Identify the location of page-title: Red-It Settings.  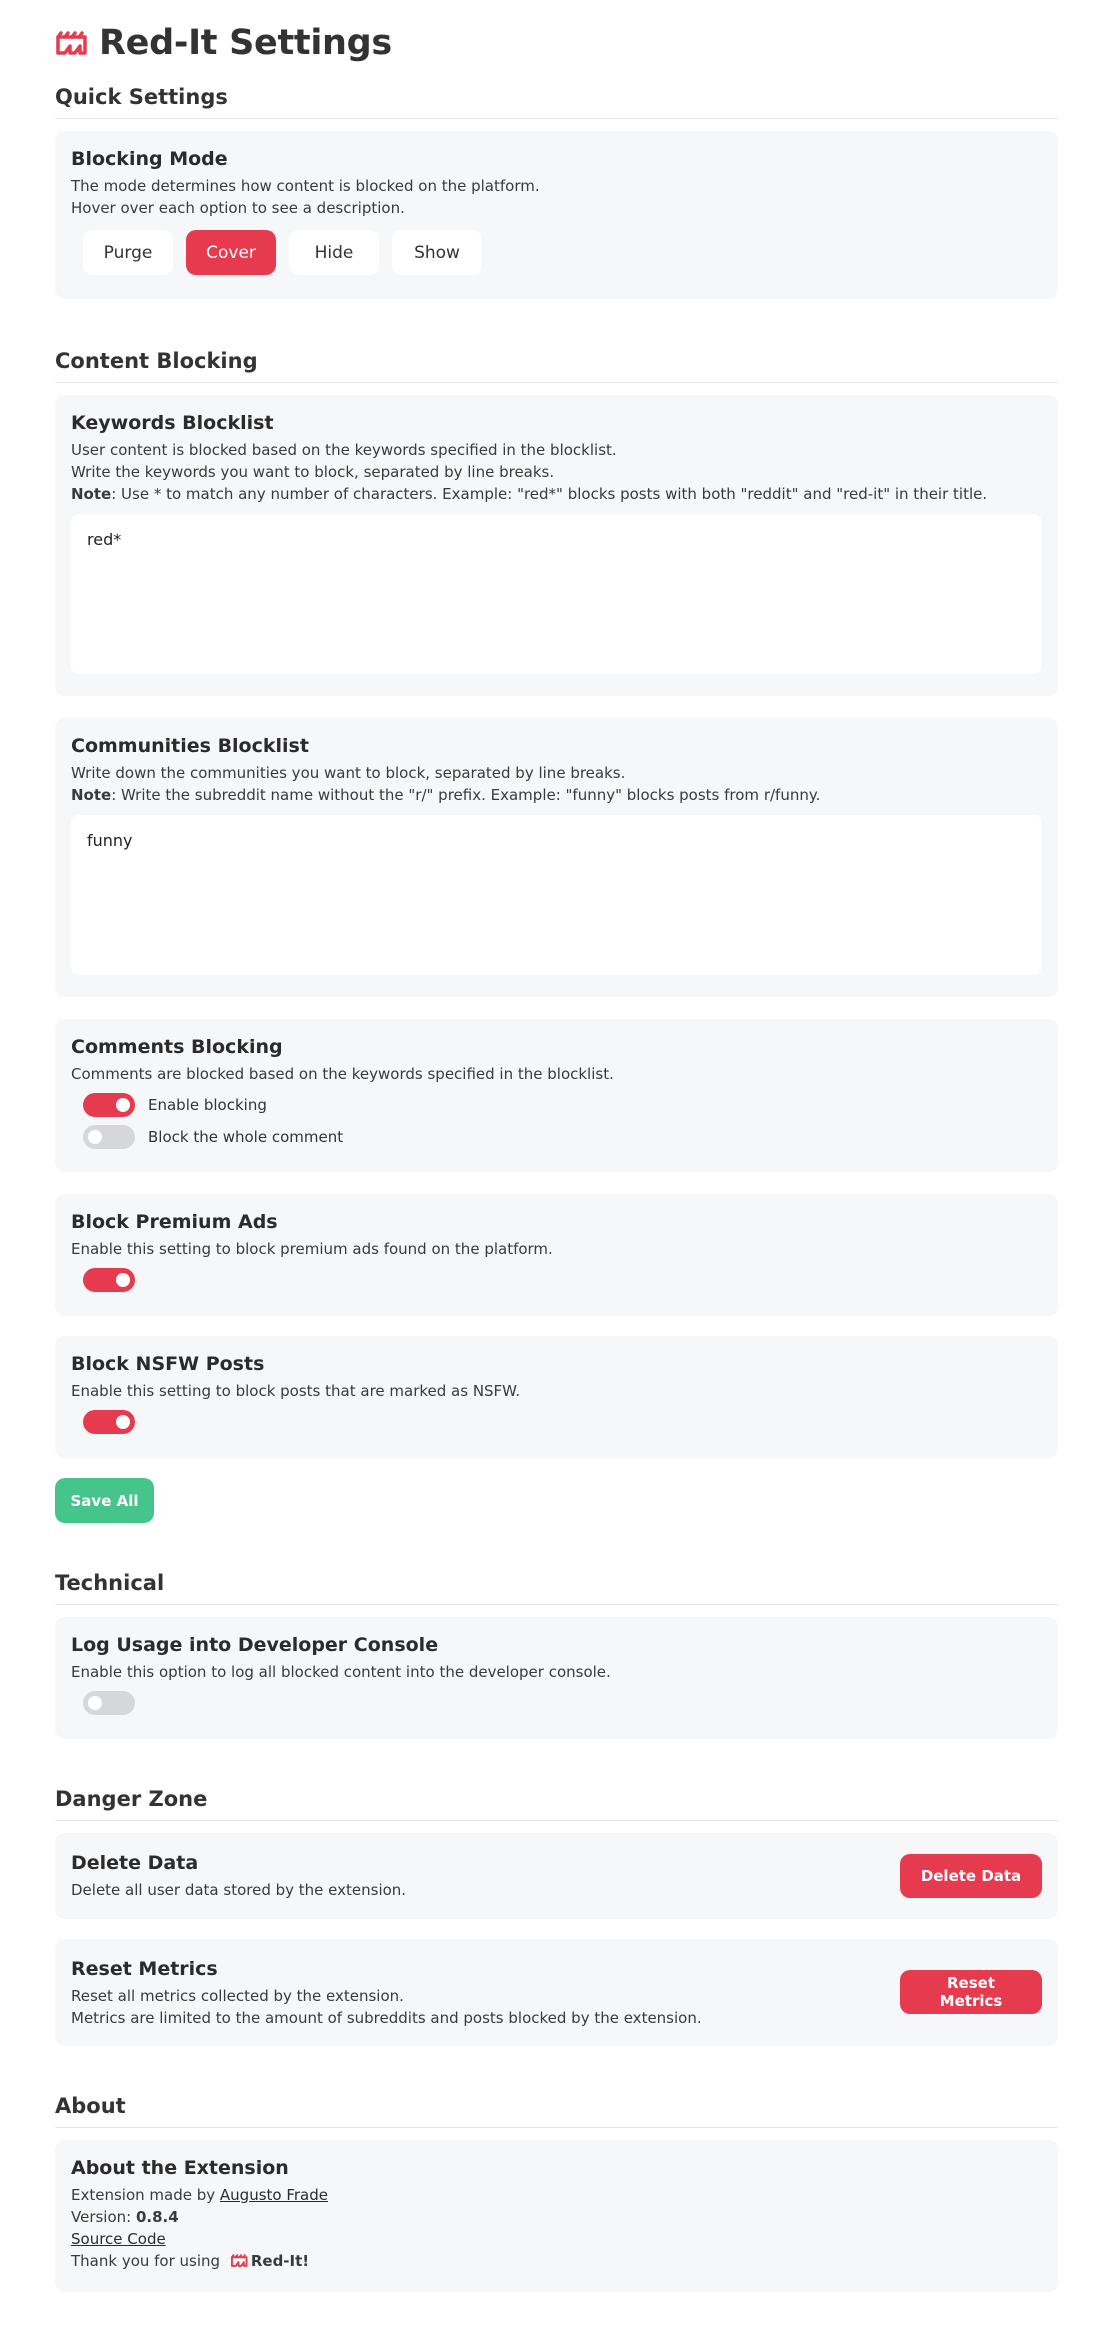
(245, 43).